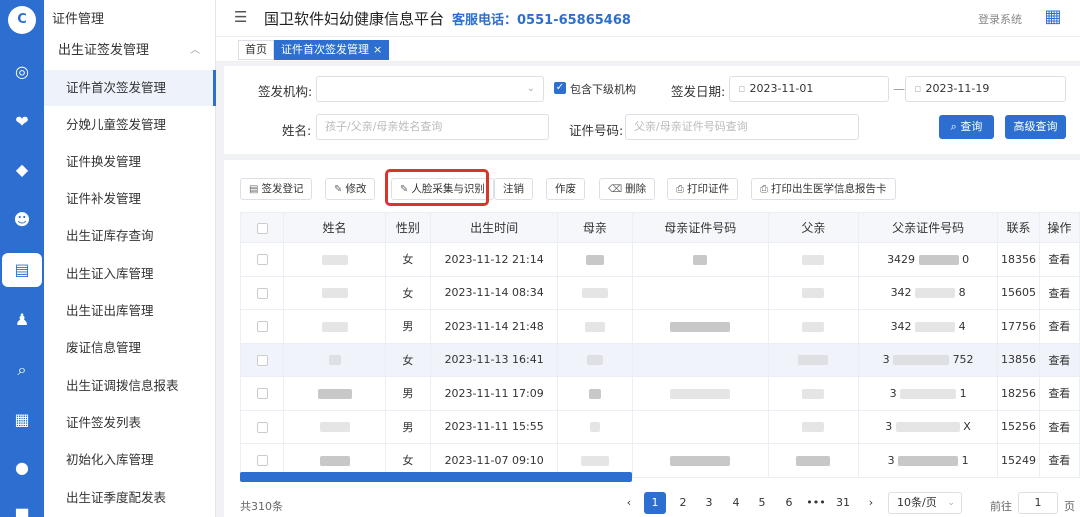 This screenshot has width=1080, height=517. What do you see at coordinates (823, 189) in the screenshot?
I see `print-report-card-button: ⎙ 打印出生医学信息报告卡` at bounding box center [823, 189].